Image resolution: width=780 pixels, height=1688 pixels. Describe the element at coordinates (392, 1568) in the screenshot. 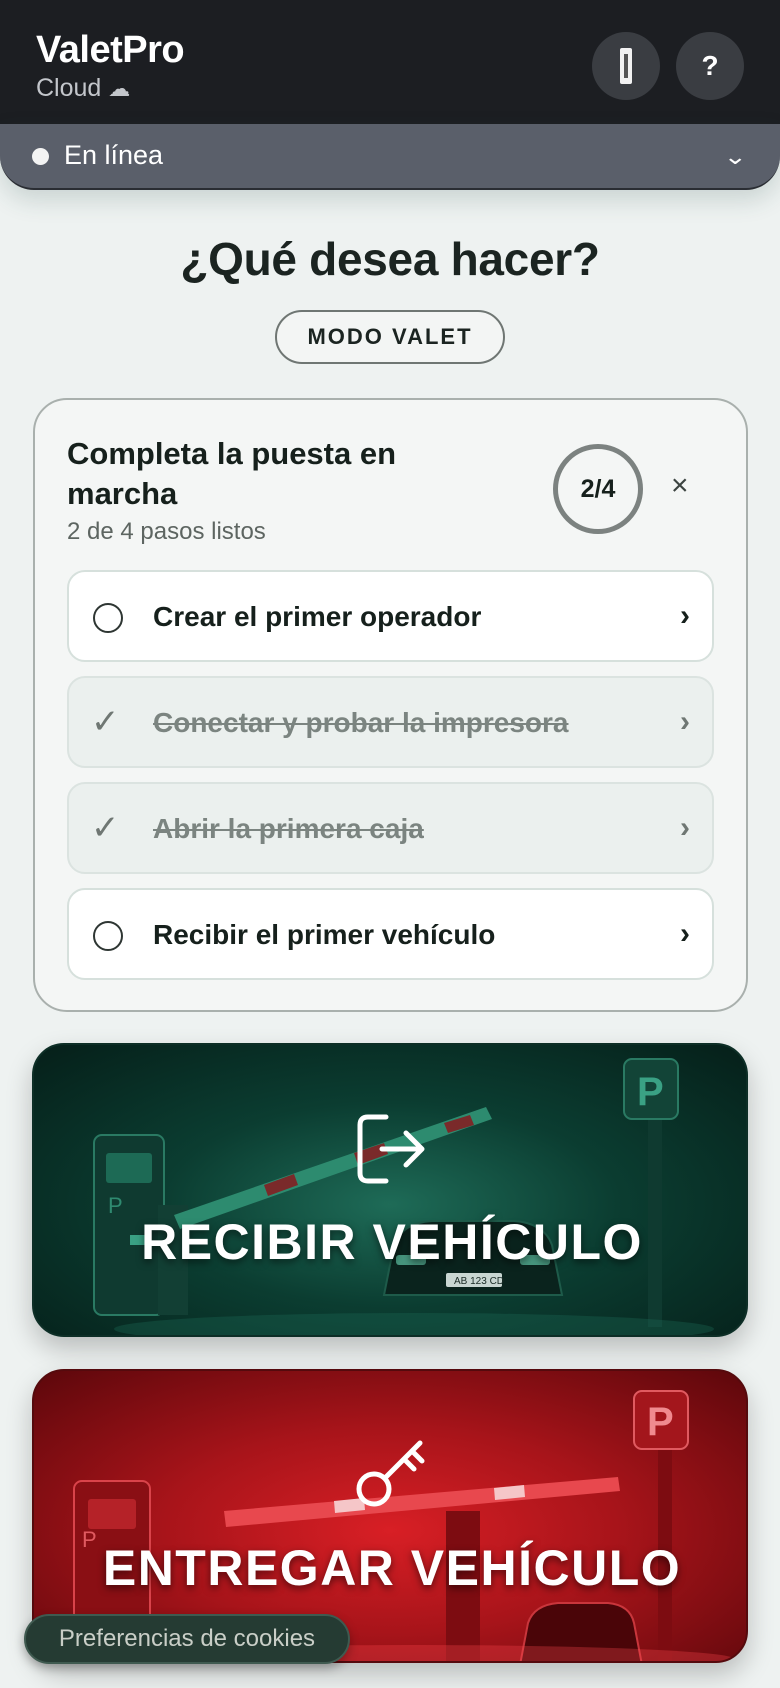

I see `deliver-vehicle-label: ENTREGAR VEHÍCULO` at that location.